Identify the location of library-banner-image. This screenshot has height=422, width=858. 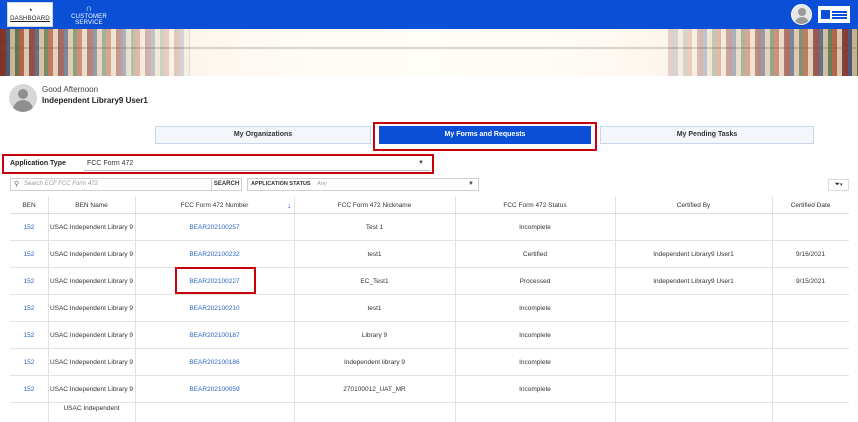
(429, 52).